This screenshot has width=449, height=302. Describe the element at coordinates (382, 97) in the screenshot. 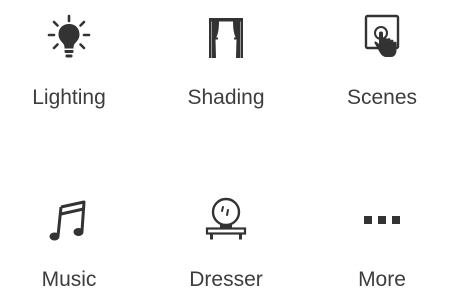

I see `tile-label: Scenes` at that location.